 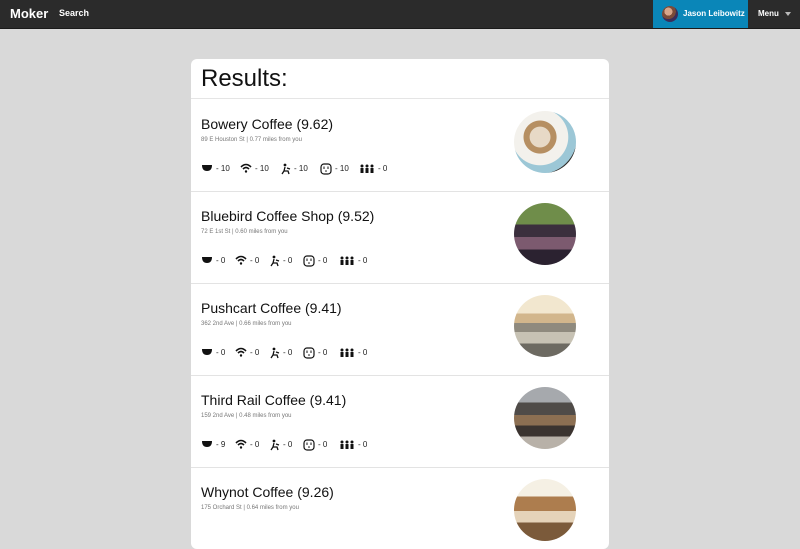 I want to click on result-address: 72 E 1st St | 0.60 miles from you, so click(x=244, y=232).